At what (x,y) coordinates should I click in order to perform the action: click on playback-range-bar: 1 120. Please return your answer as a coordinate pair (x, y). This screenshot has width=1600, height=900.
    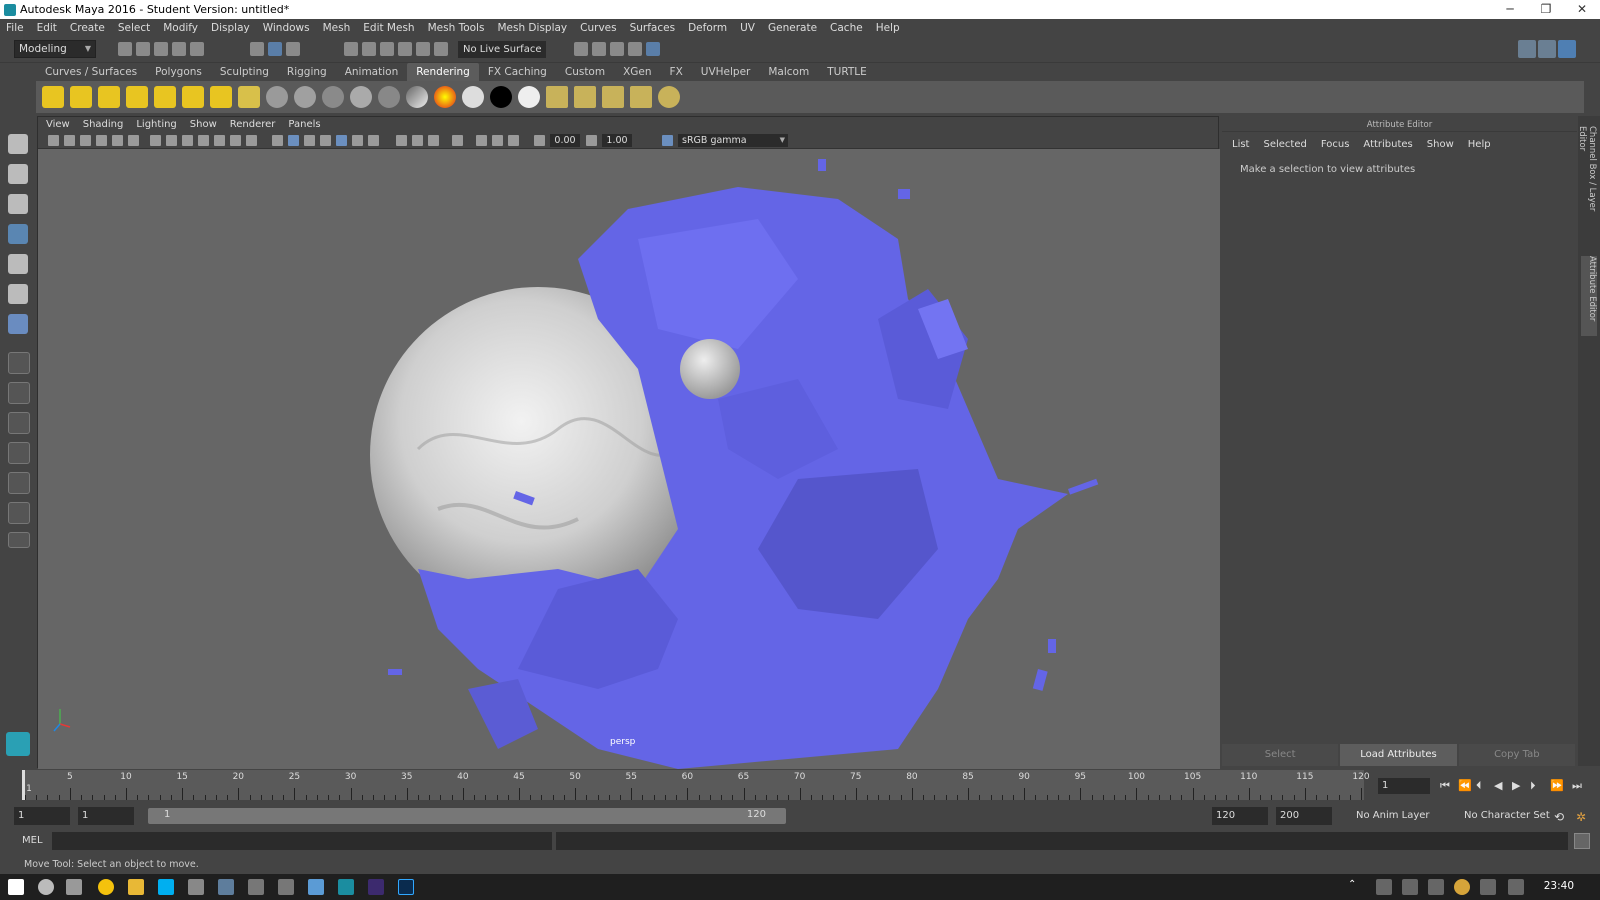
    Looking at the image, I should click on (467, 816).